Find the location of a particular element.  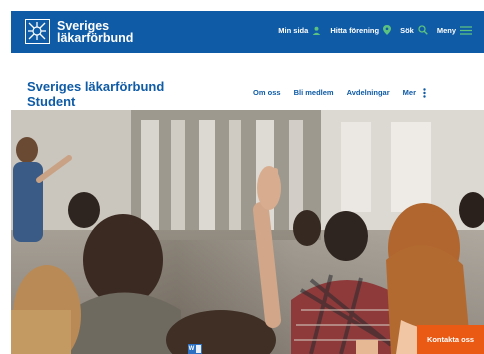

search-label: Sök is located at coordinates (407, 30).